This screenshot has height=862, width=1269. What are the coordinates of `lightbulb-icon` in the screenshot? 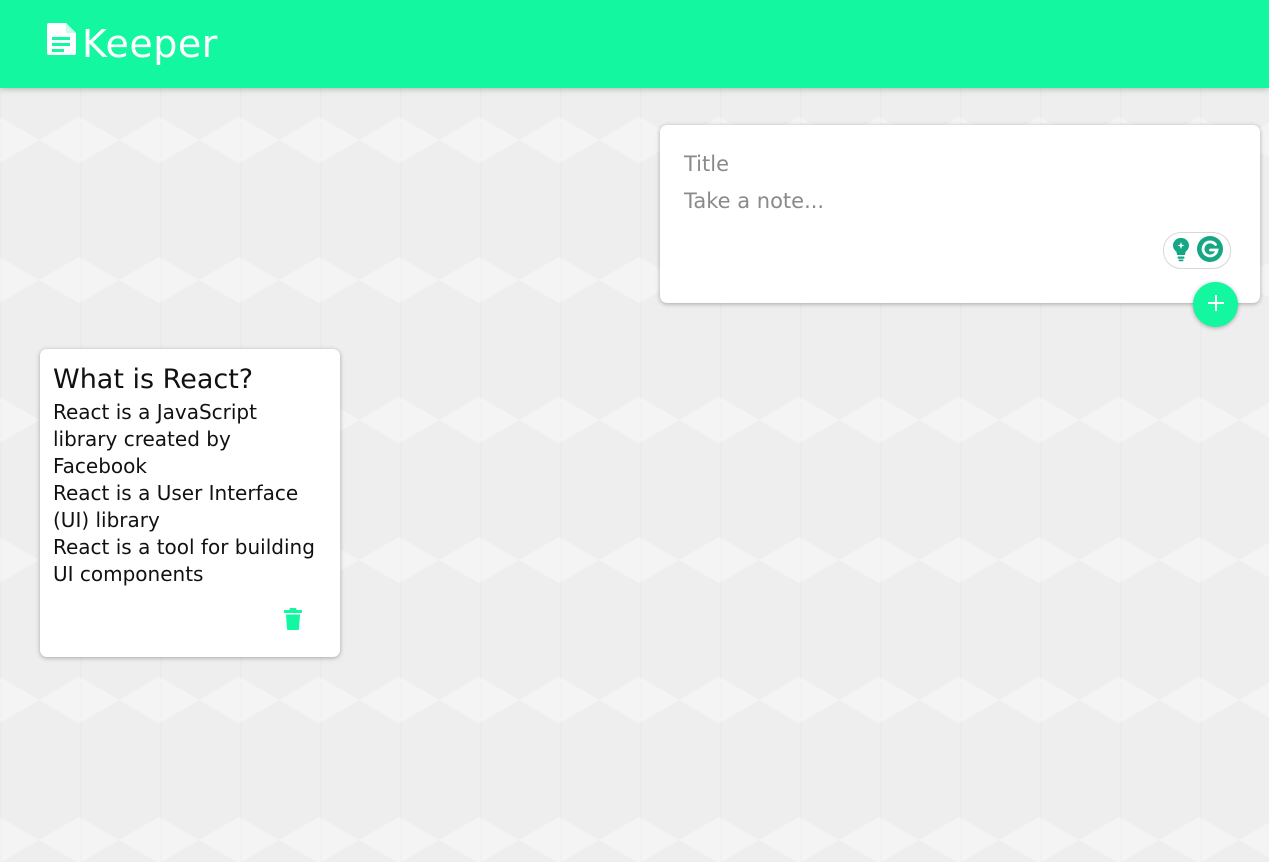 It's located at (1181, 251).